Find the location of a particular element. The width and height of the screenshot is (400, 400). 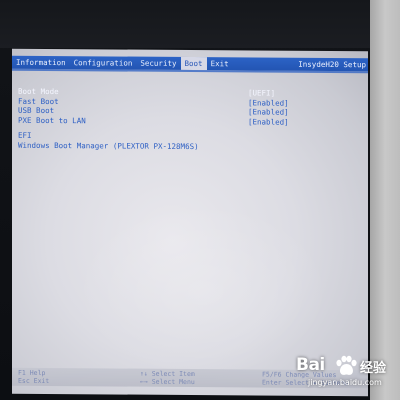

option-value: [UEFI] is located at coordinates (261, 93).